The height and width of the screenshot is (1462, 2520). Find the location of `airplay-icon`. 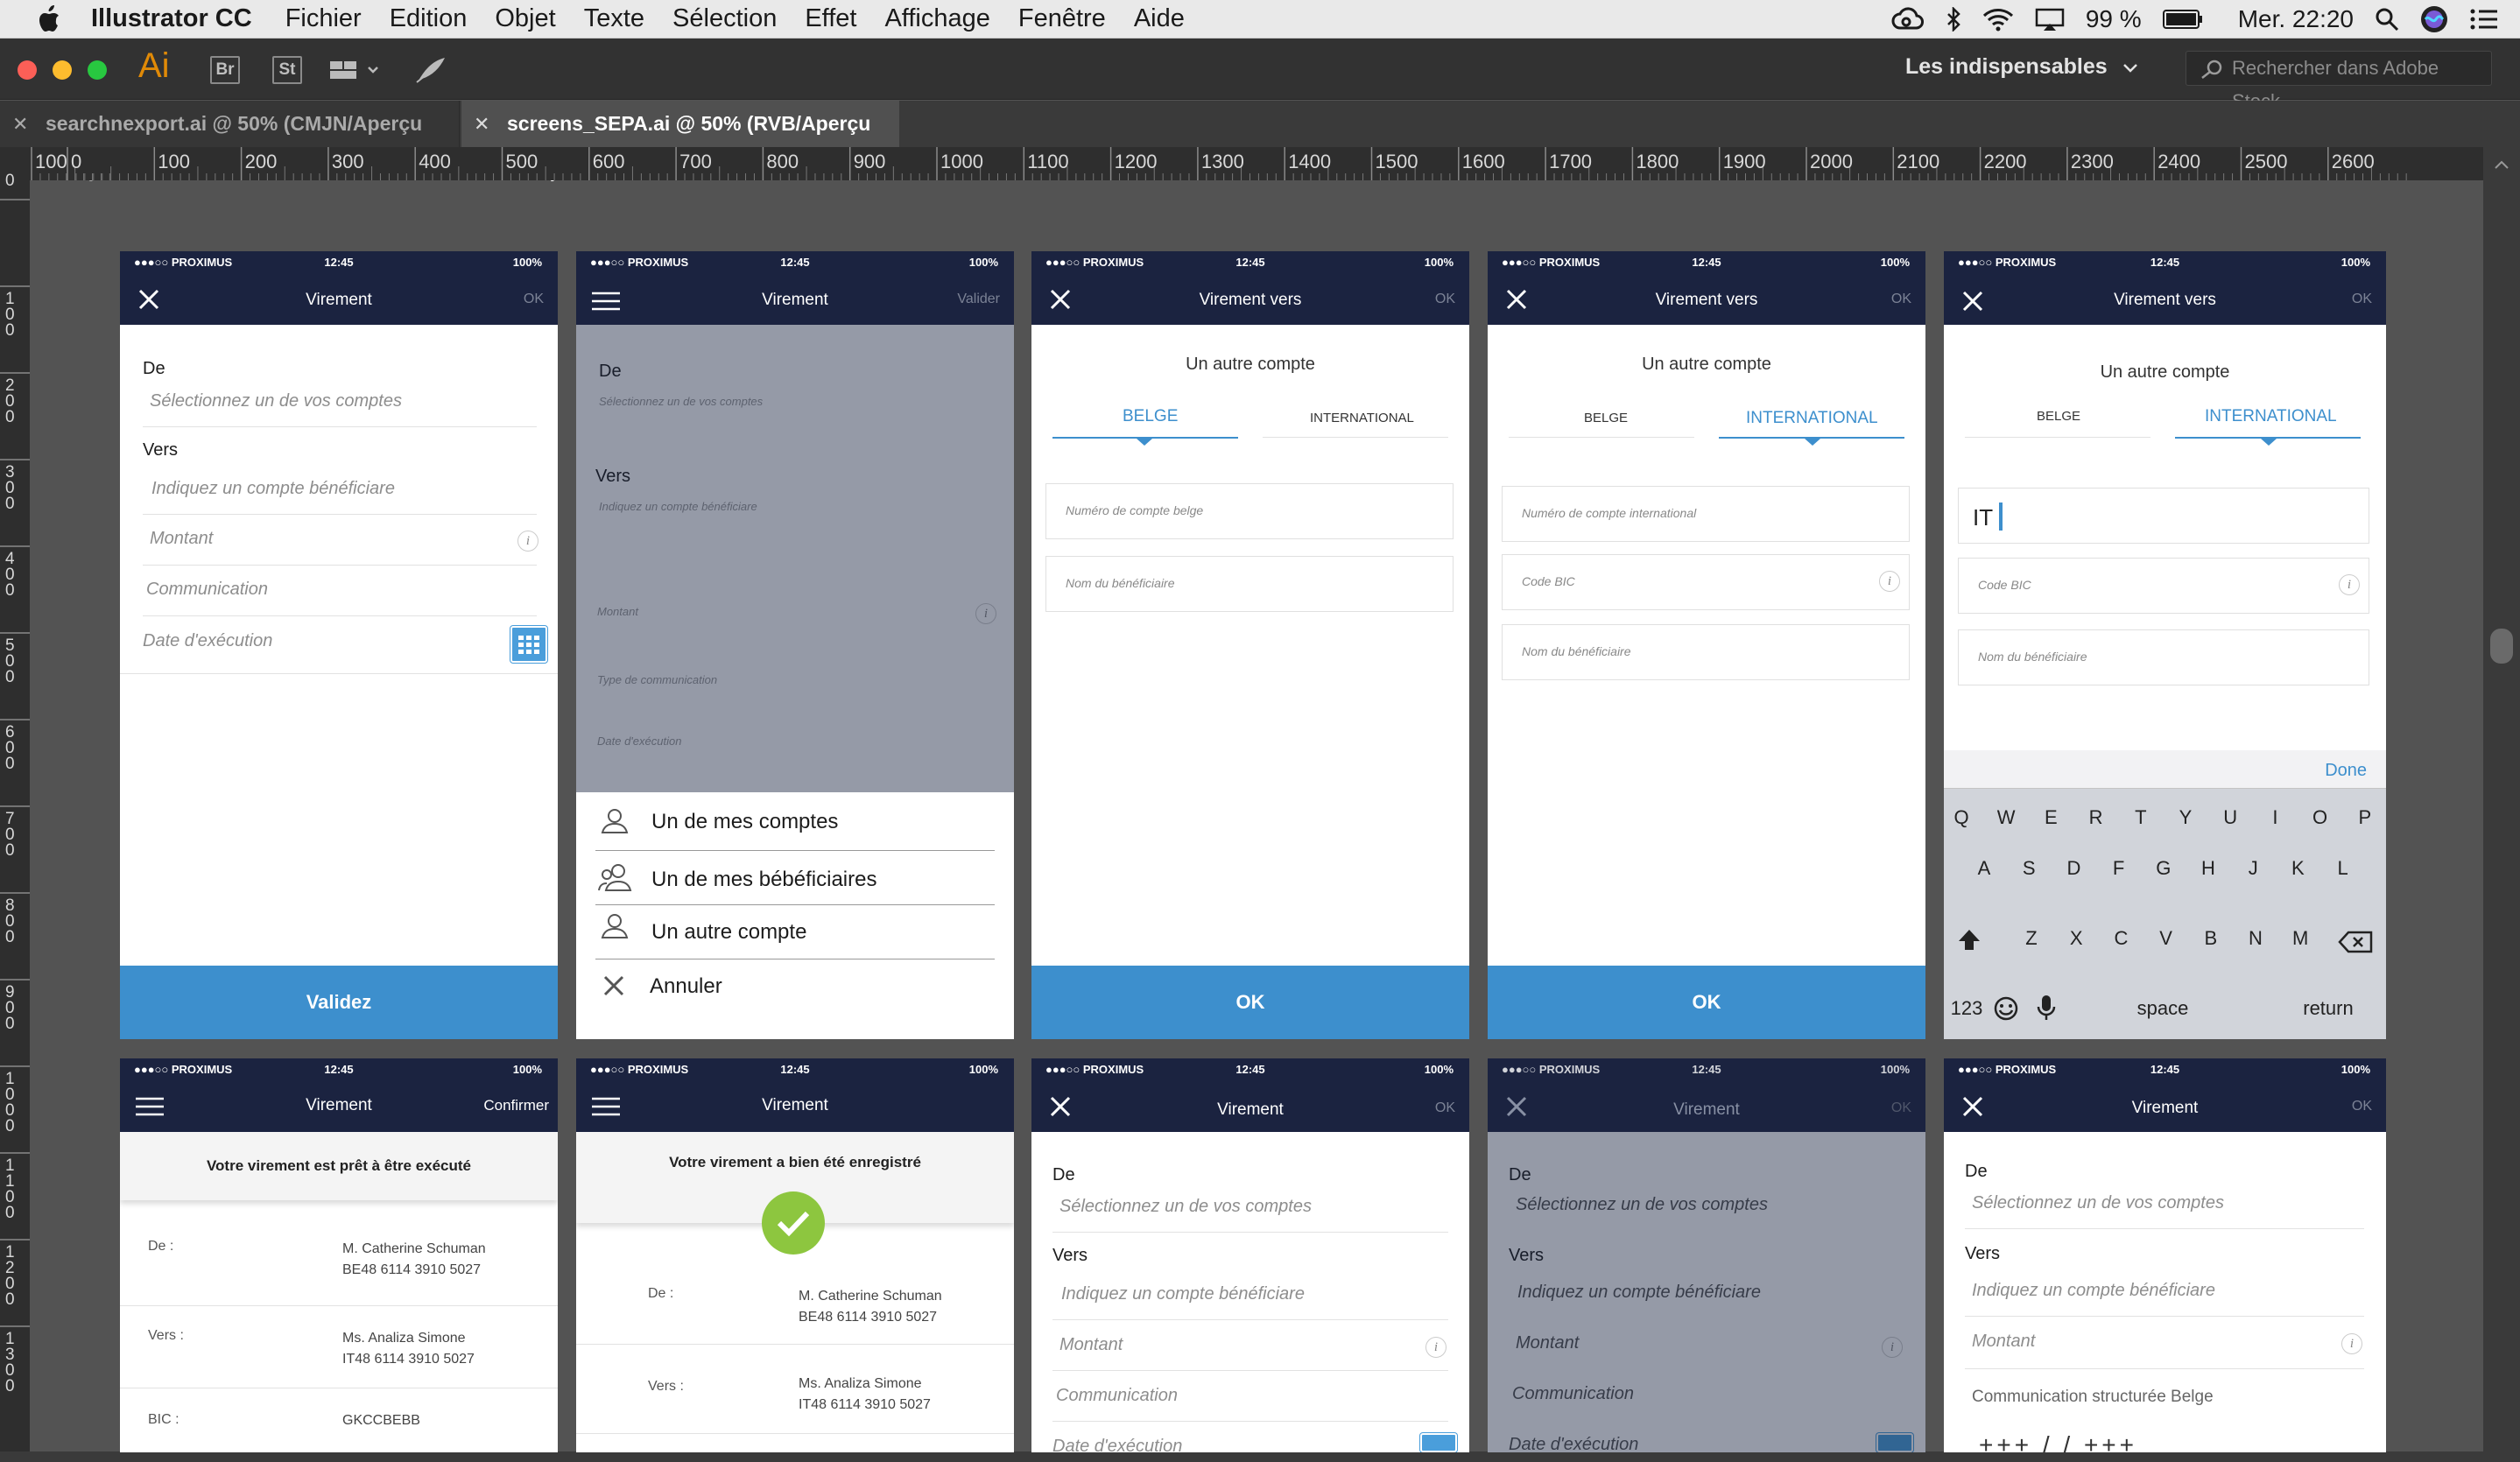

airplay-icon is located at coordinates (2050, 20).